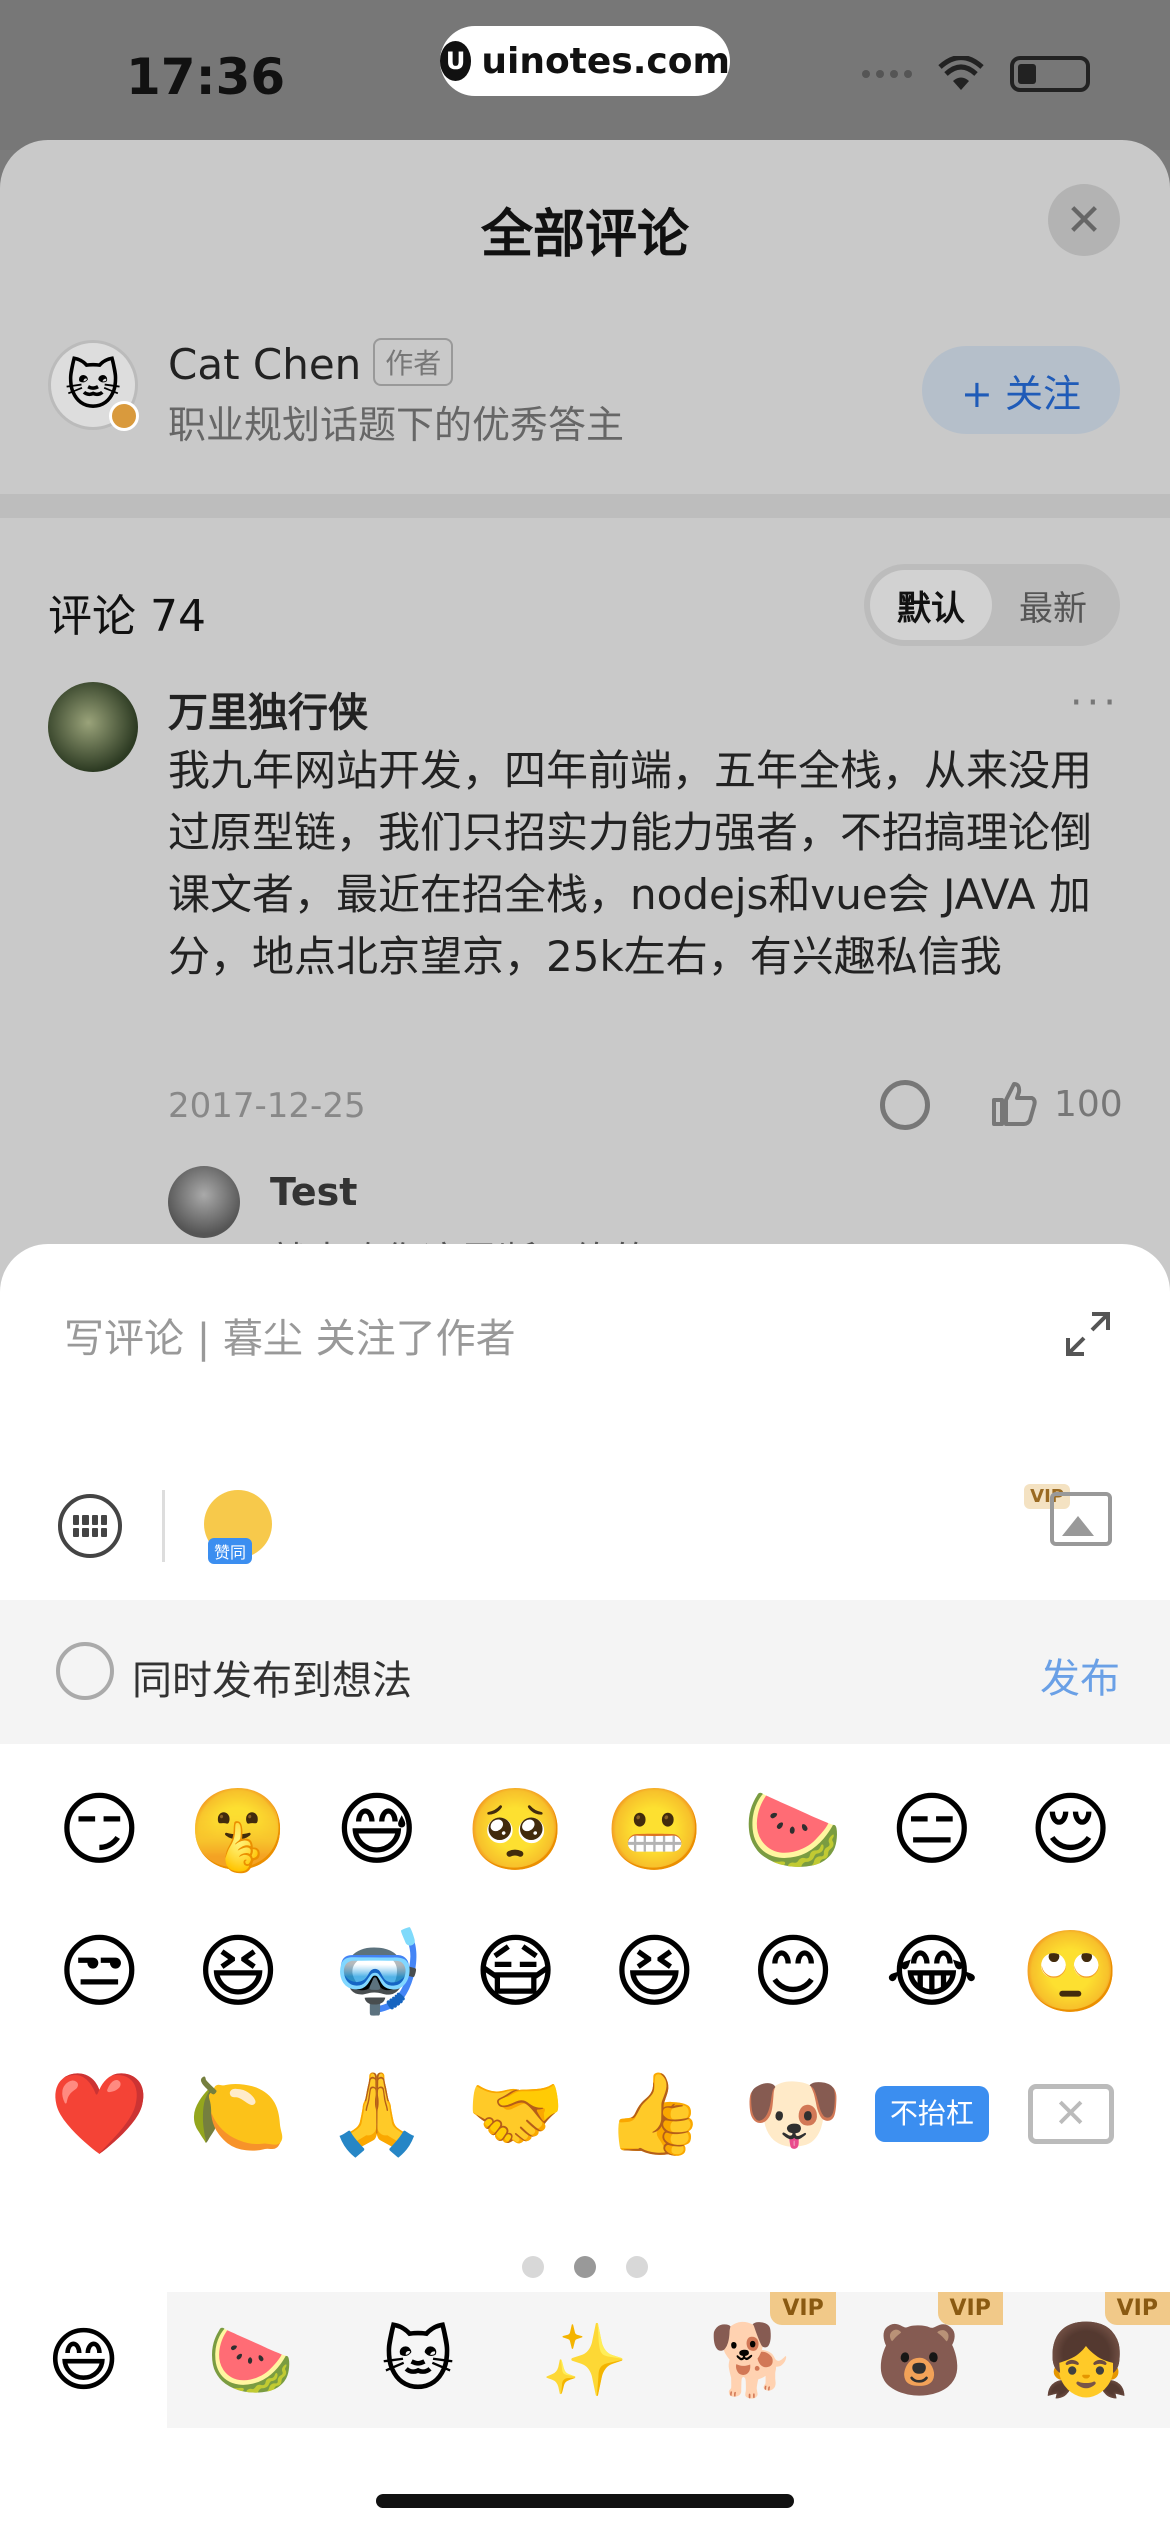 The image size is (1170, 2532). I want to click on sticker-pack-icon: 🐕, so click(752, 2359).